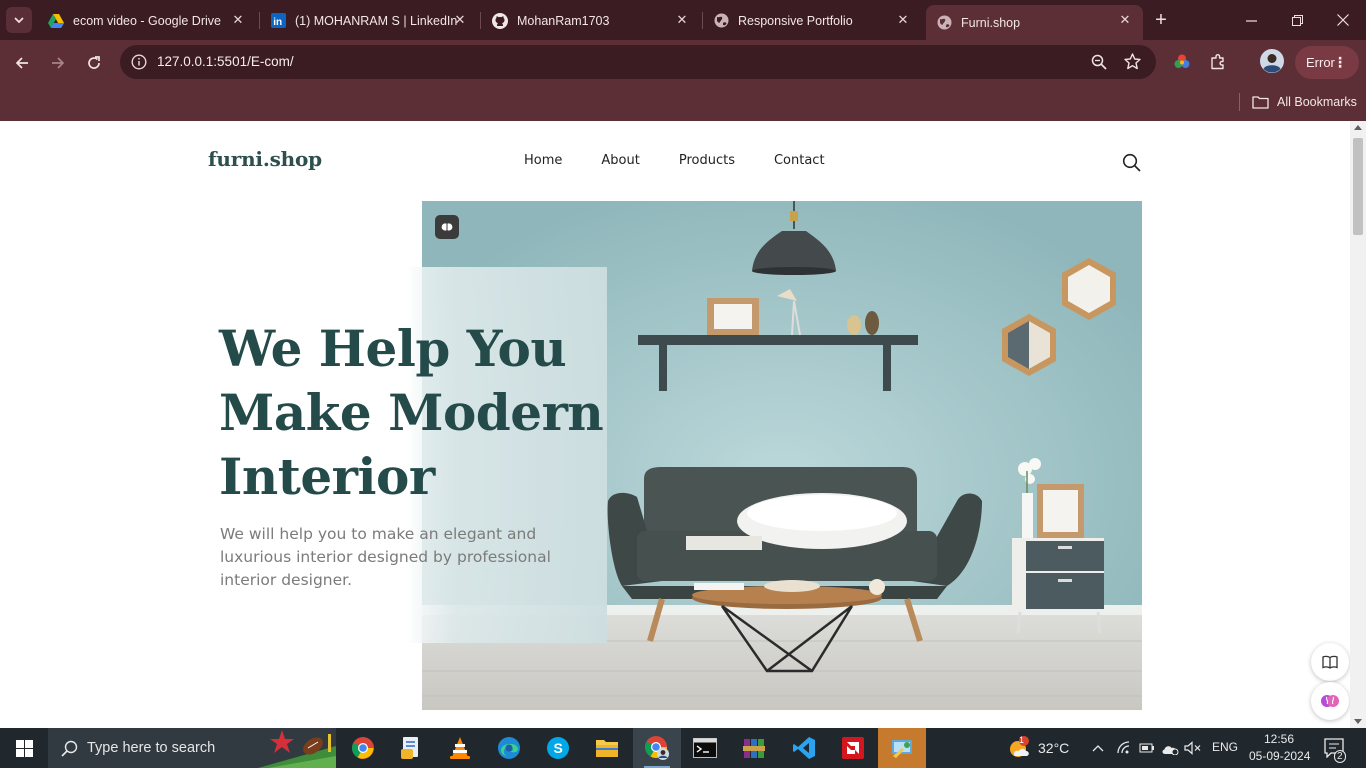  What do you see at coordinates (1132, 61) in the screenshot?
I see `bookmark-star-icon` at bounding box center [1132, 61].